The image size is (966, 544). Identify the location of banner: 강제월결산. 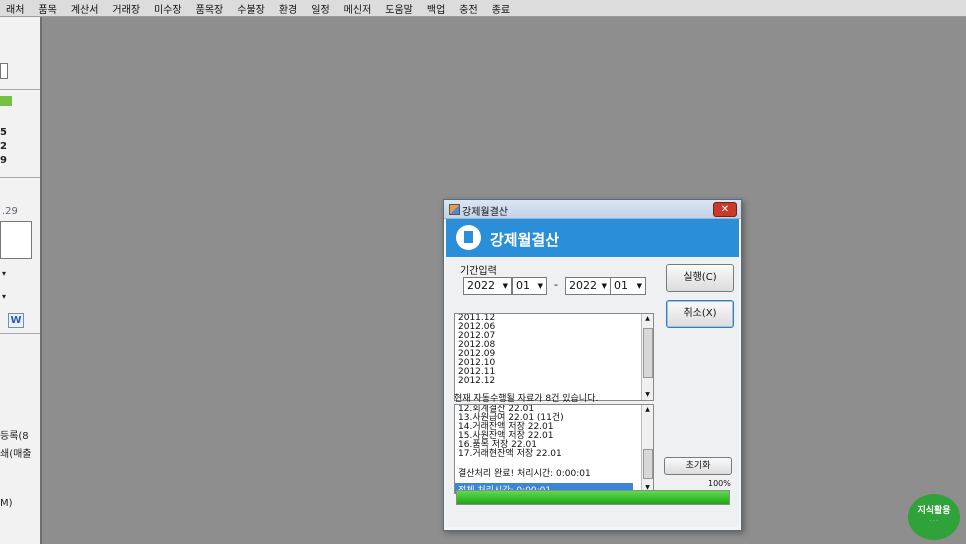
(592, 238).